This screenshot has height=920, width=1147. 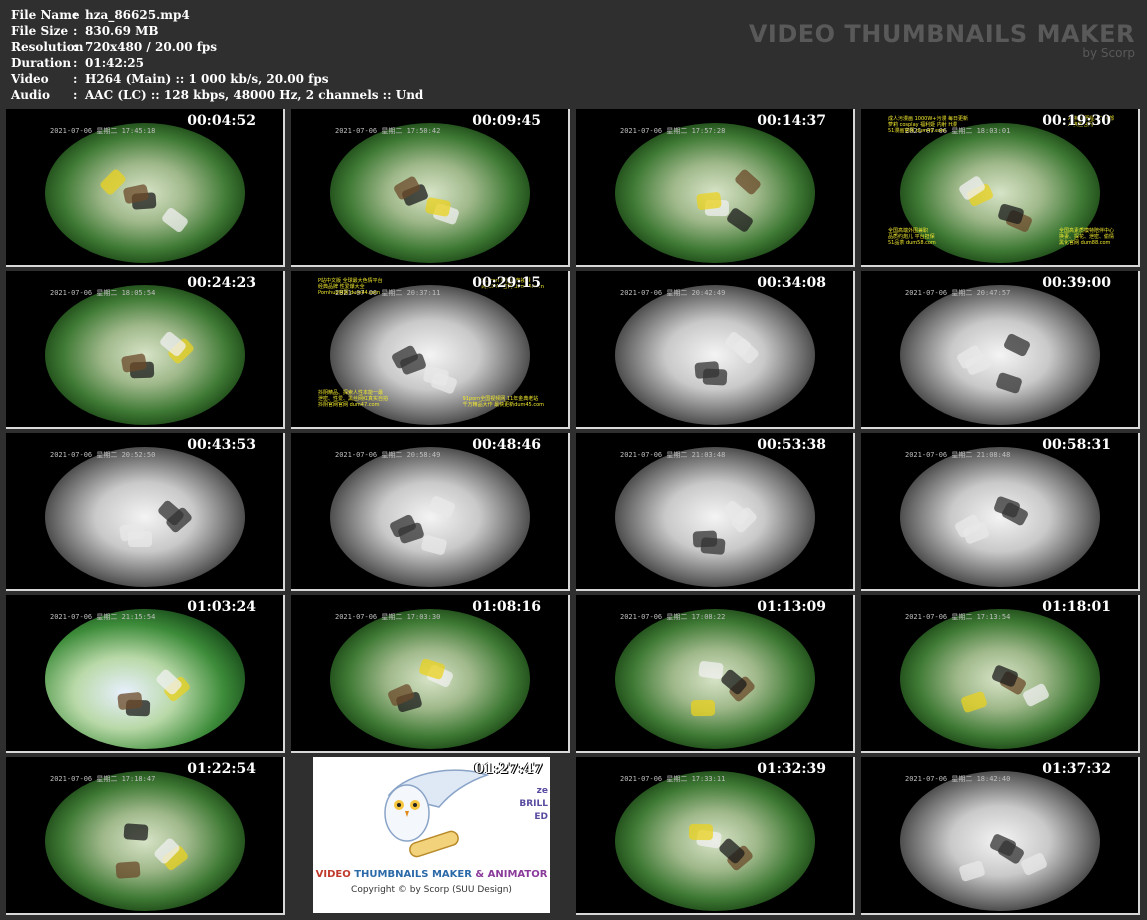 What do you see at coordinates (673, 131) in the screenshot?
I see `camera-osd-timestamp: 2021-07-06 星期二 17:57:28` at bounding box center [673, 131].